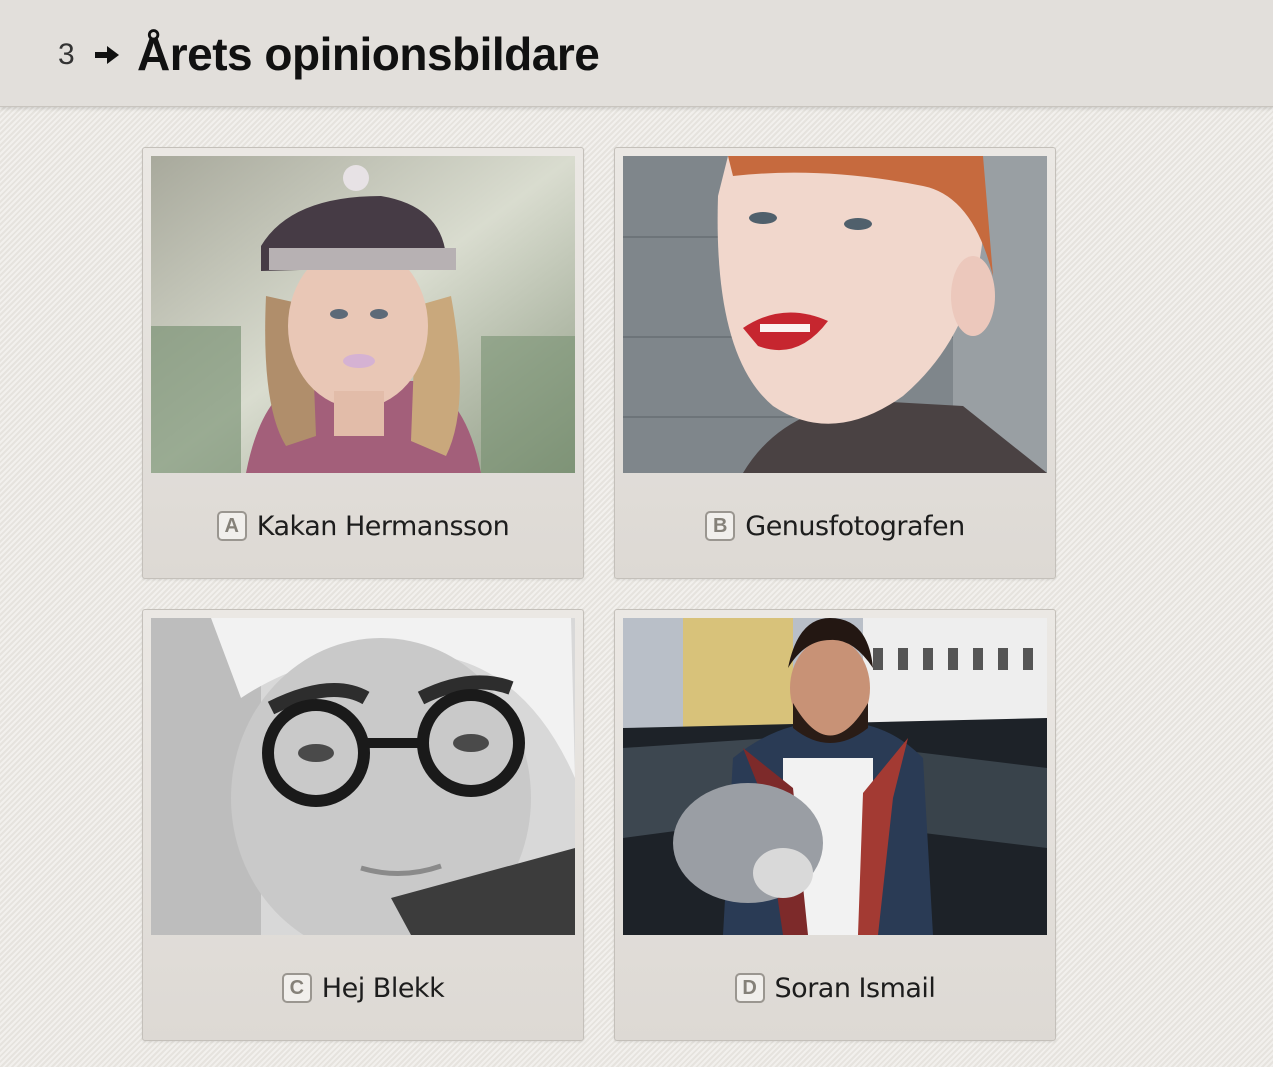 Image resolution: width=1273 pixels, height=1067 pixels. I want to click on option-card-b: B Genusfotografen, so click(835, 363).